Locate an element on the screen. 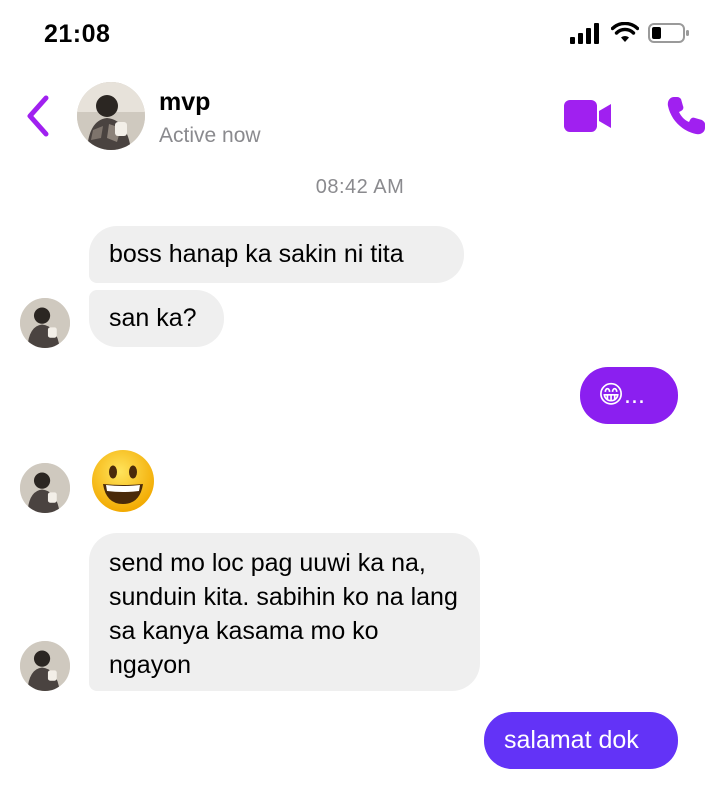 The height and width of the screenshot is (786, 720). phone-call-icon is located at coordinates (686, 116).